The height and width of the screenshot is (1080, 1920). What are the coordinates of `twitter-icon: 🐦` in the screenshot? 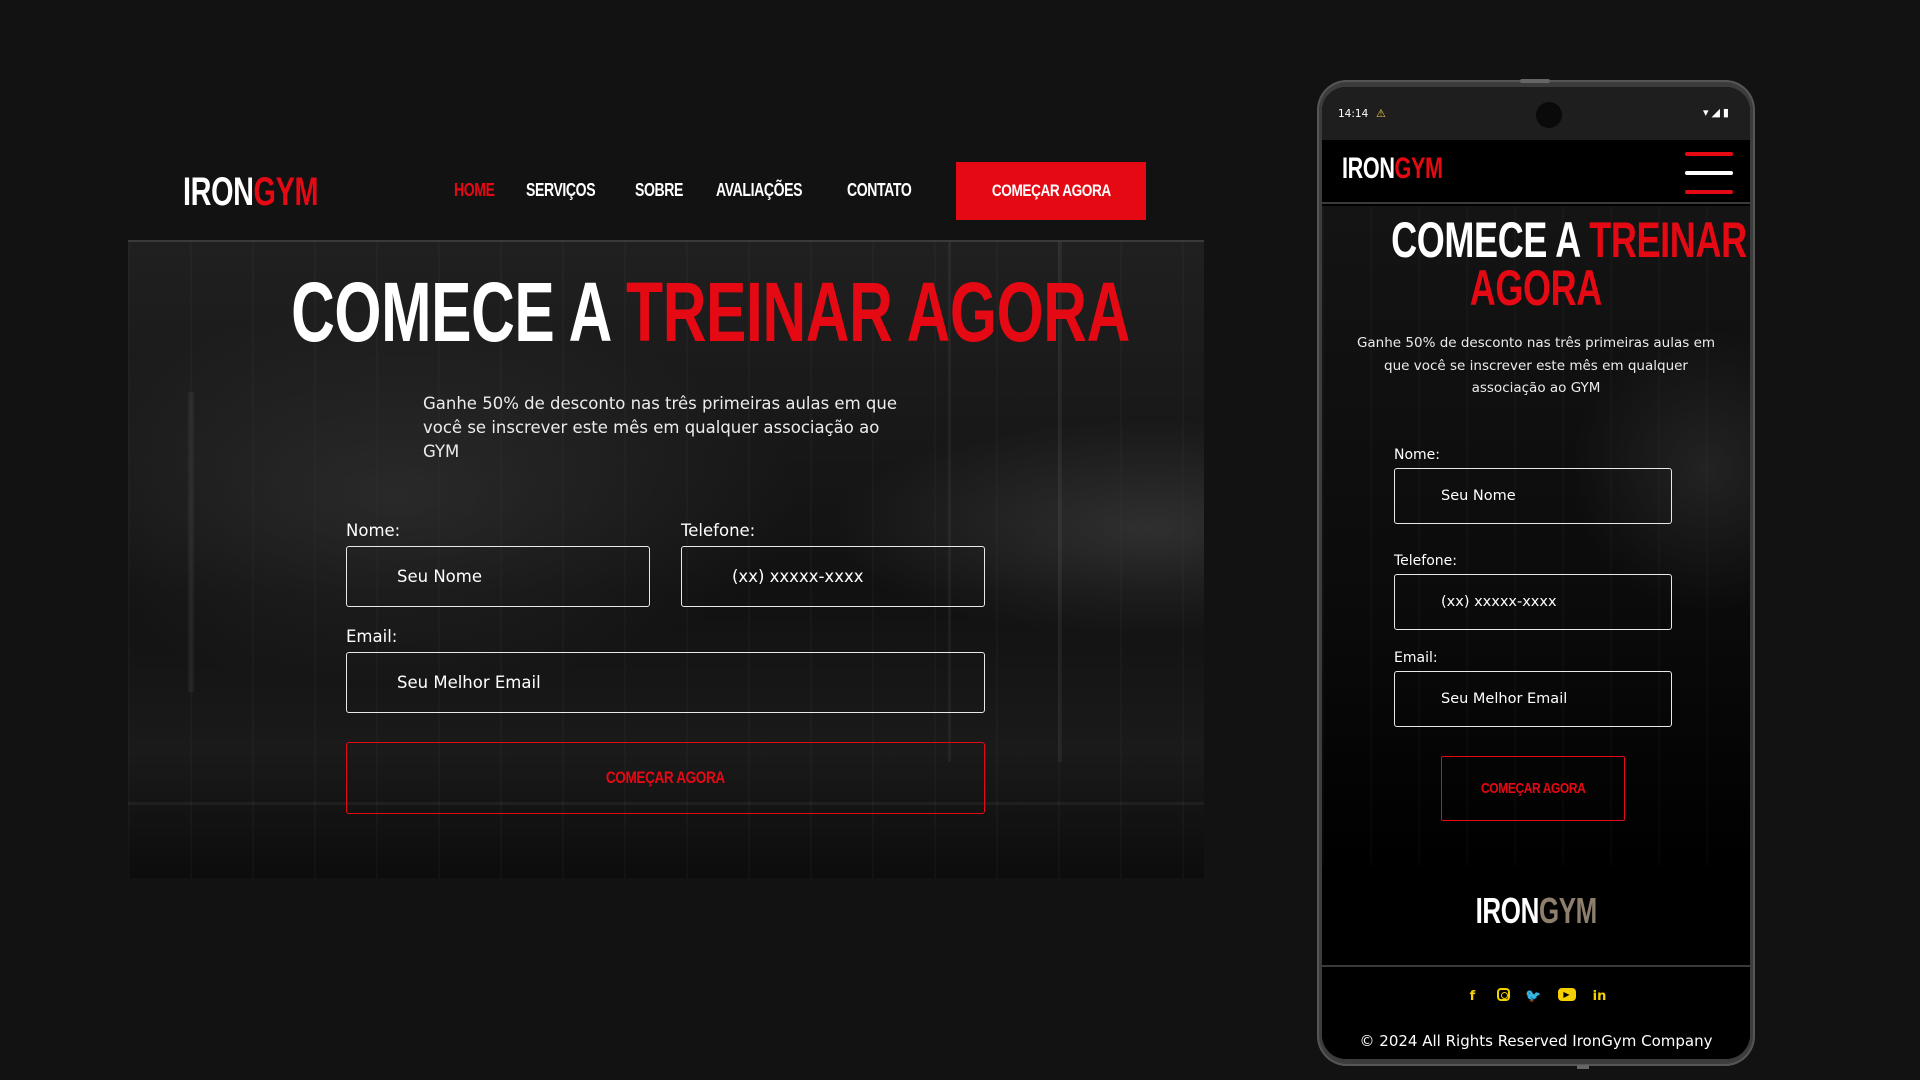 It's located at (1534, 996).